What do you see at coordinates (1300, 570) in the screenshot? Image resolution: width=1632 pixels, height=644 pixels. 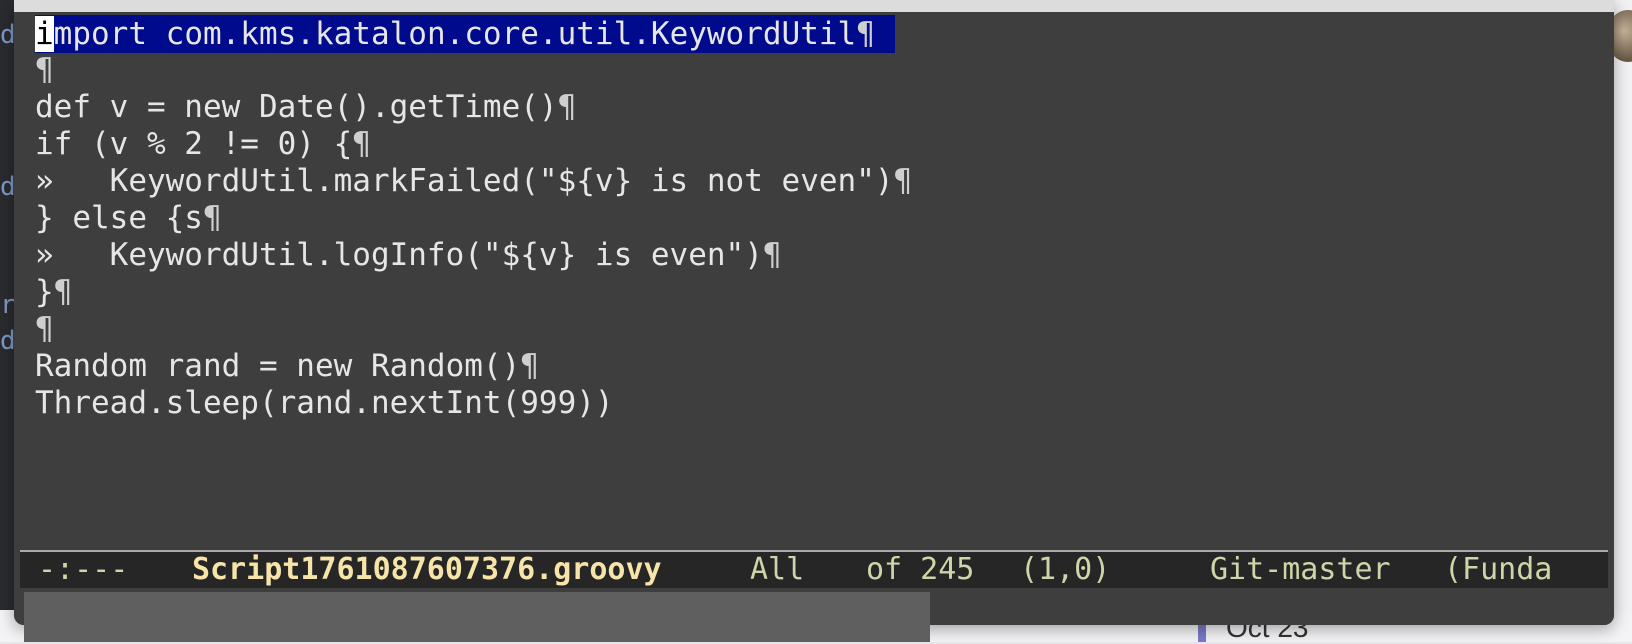 I see `modeline-vc-branch: Git-master` at bounding box center [1300, 570].